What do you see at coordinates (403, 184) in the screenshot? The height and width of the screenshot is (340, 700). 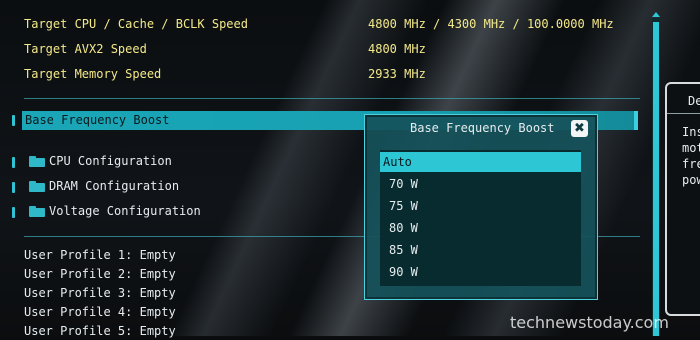 I see `option-label: 70 W` at bounding box center [403, 184].